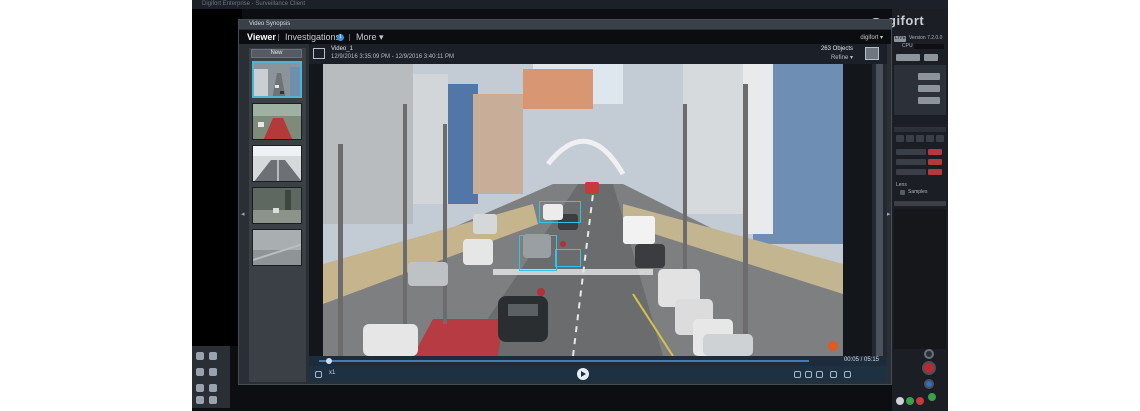  Describe the element at coordinates (217, 177) in the screenshot. I see `left-black-area` at that location.